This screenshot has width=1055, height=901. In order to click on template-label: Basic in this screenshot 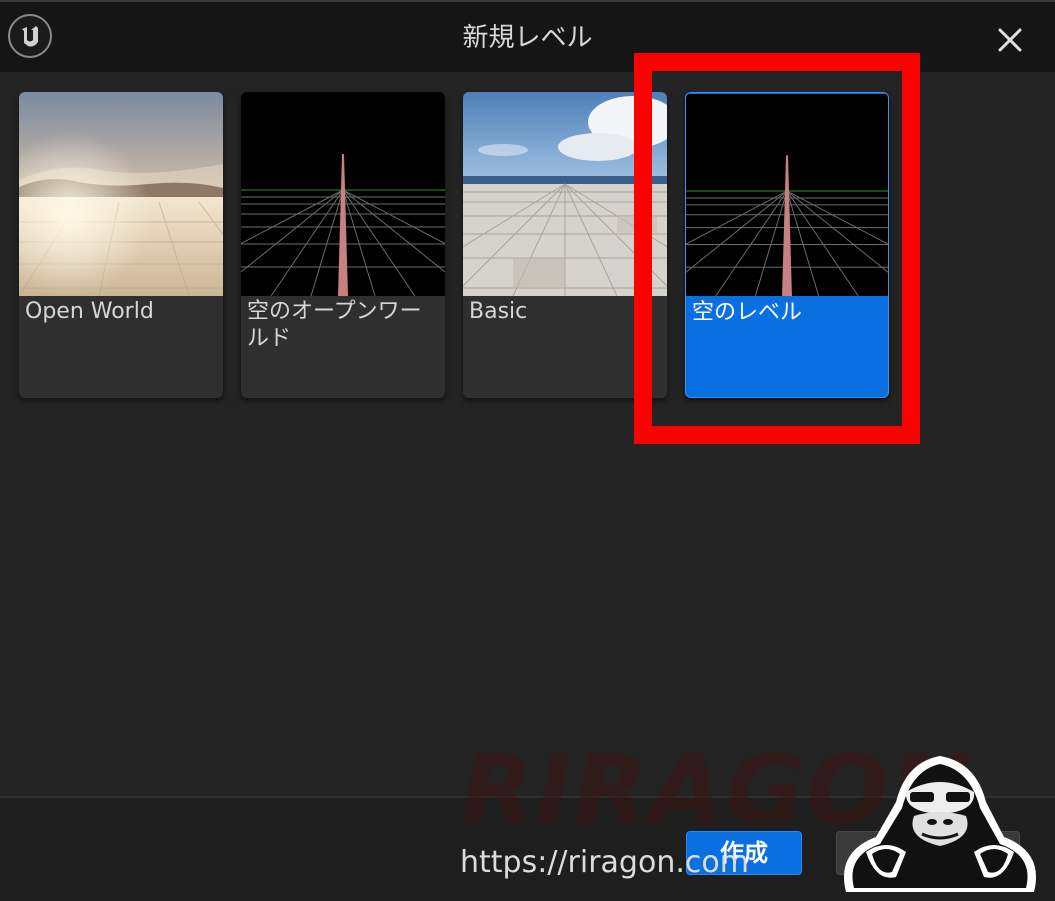, I will do `click(498, 311)`.